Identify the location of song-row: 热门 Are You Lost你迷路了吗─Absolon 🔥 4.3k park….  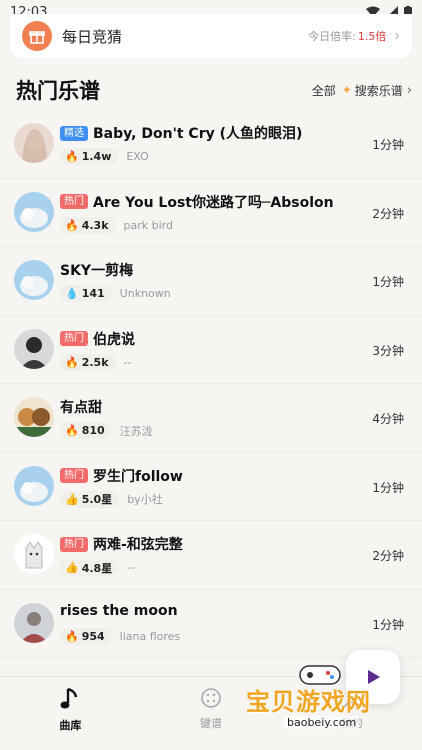
(211, 213).